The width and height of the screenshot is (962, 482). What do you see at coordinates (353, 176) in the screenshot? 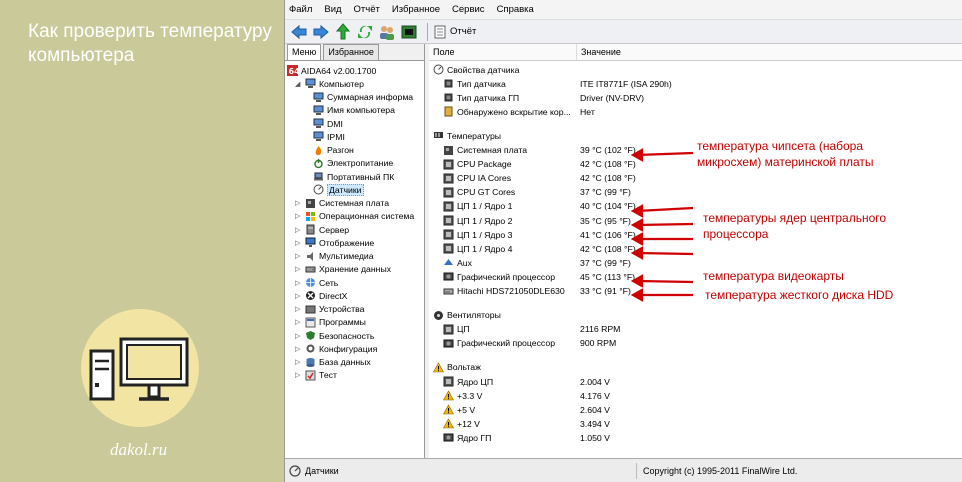
I see `tree-item: Портативный ПК` at bounding box center [353, 176].